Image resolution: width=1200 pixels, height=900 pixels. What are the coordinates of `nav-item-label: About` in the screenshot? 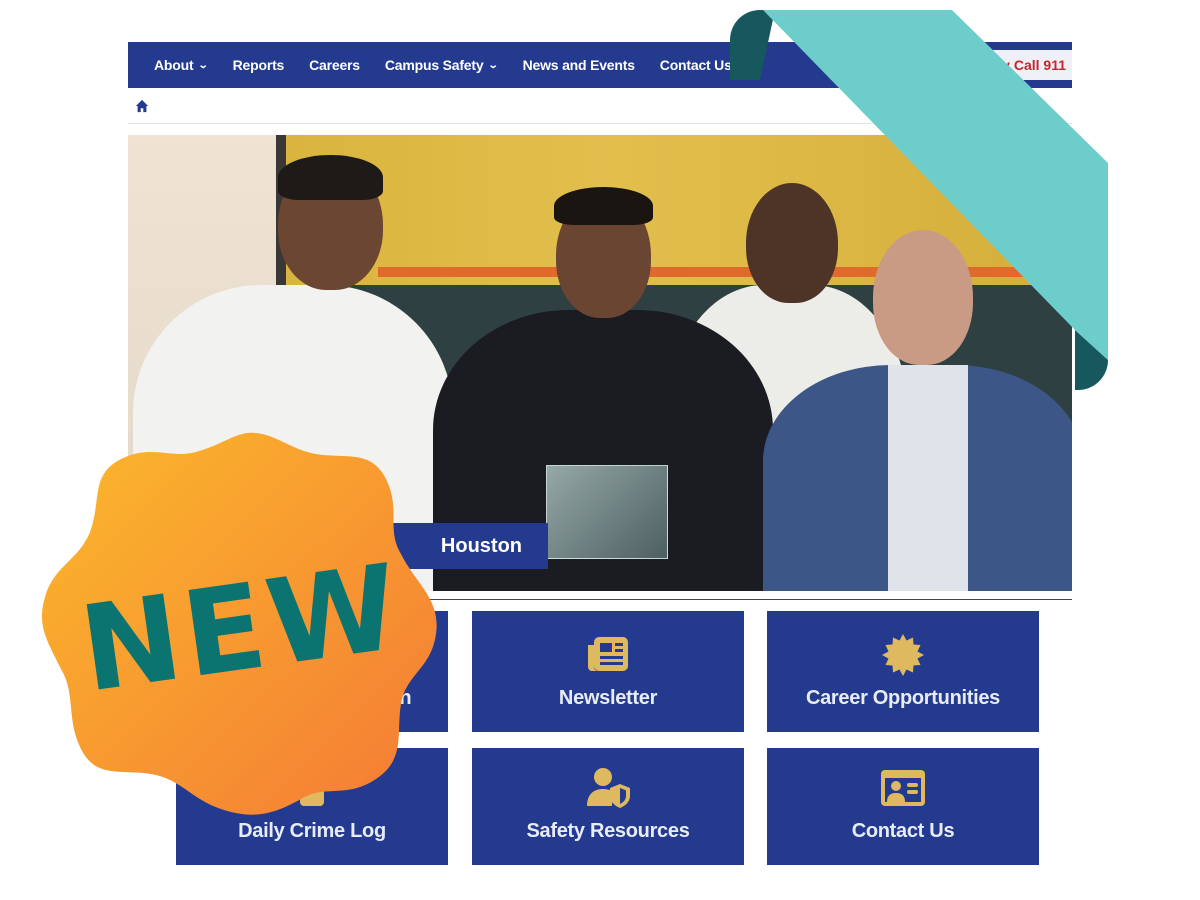 It's located at (174, 65).